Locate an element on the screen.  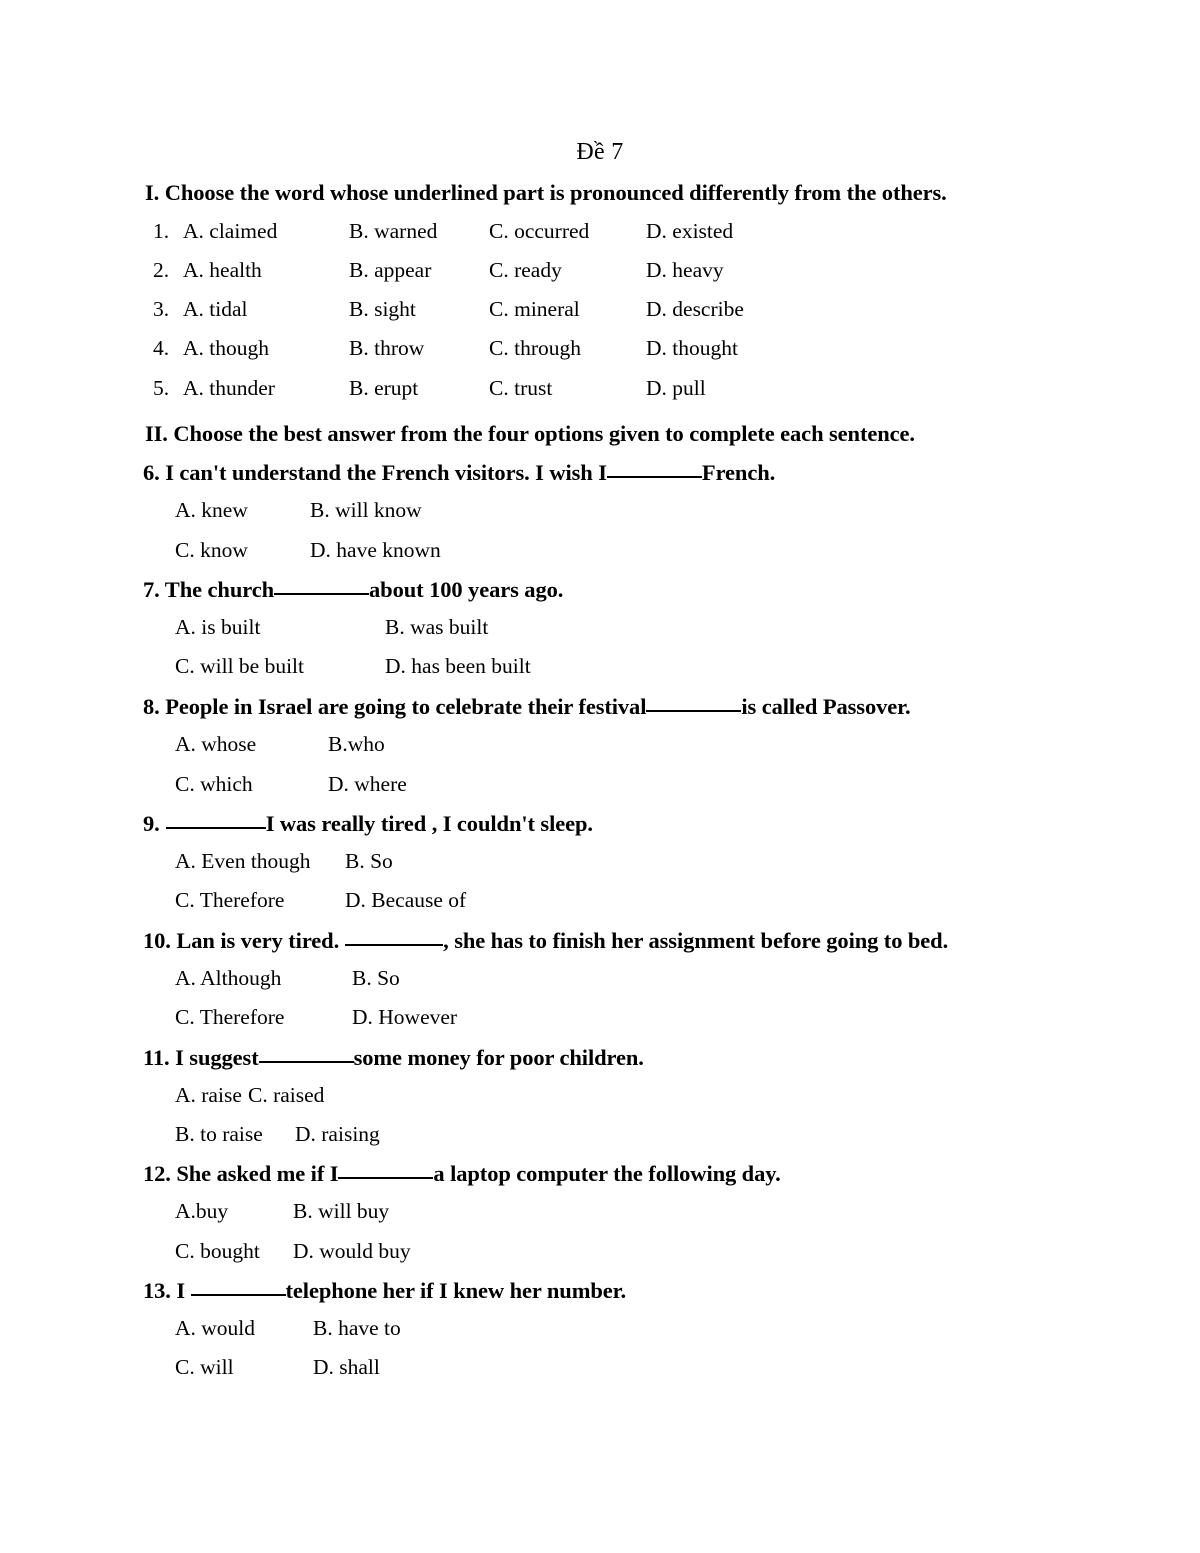
question-stem-text-after: French. is located at coordinates (738, 472).